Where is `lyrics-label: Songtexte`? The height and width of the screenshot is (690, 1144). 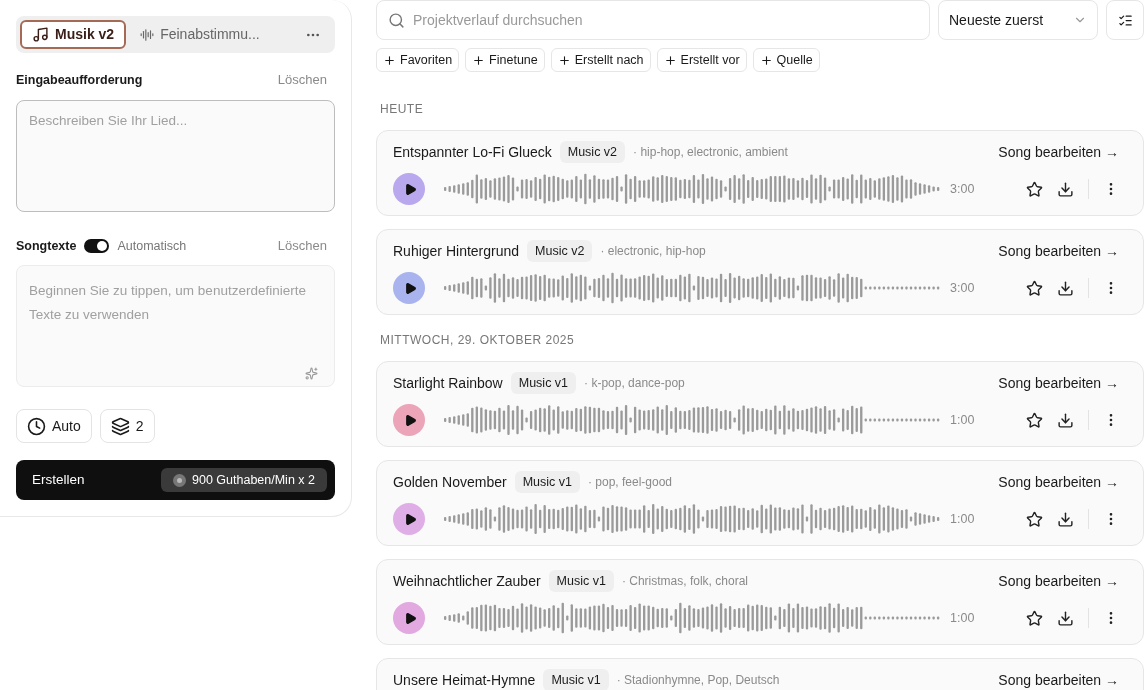
lyrics-label: Songtexte is located at coordinates (46, 246).